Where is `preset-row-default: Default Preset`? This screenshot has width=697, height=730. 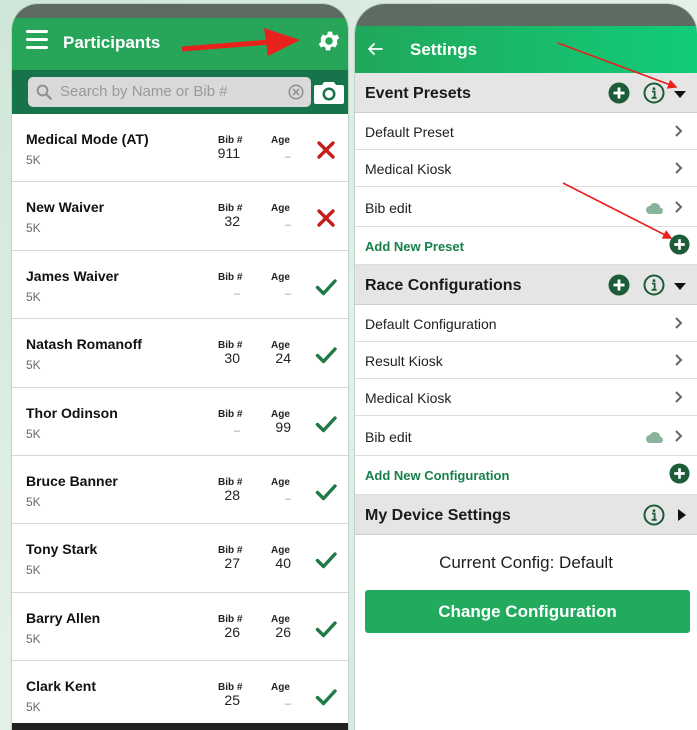 preset-row-default: Default Preset is located at coordinates (526, 131).